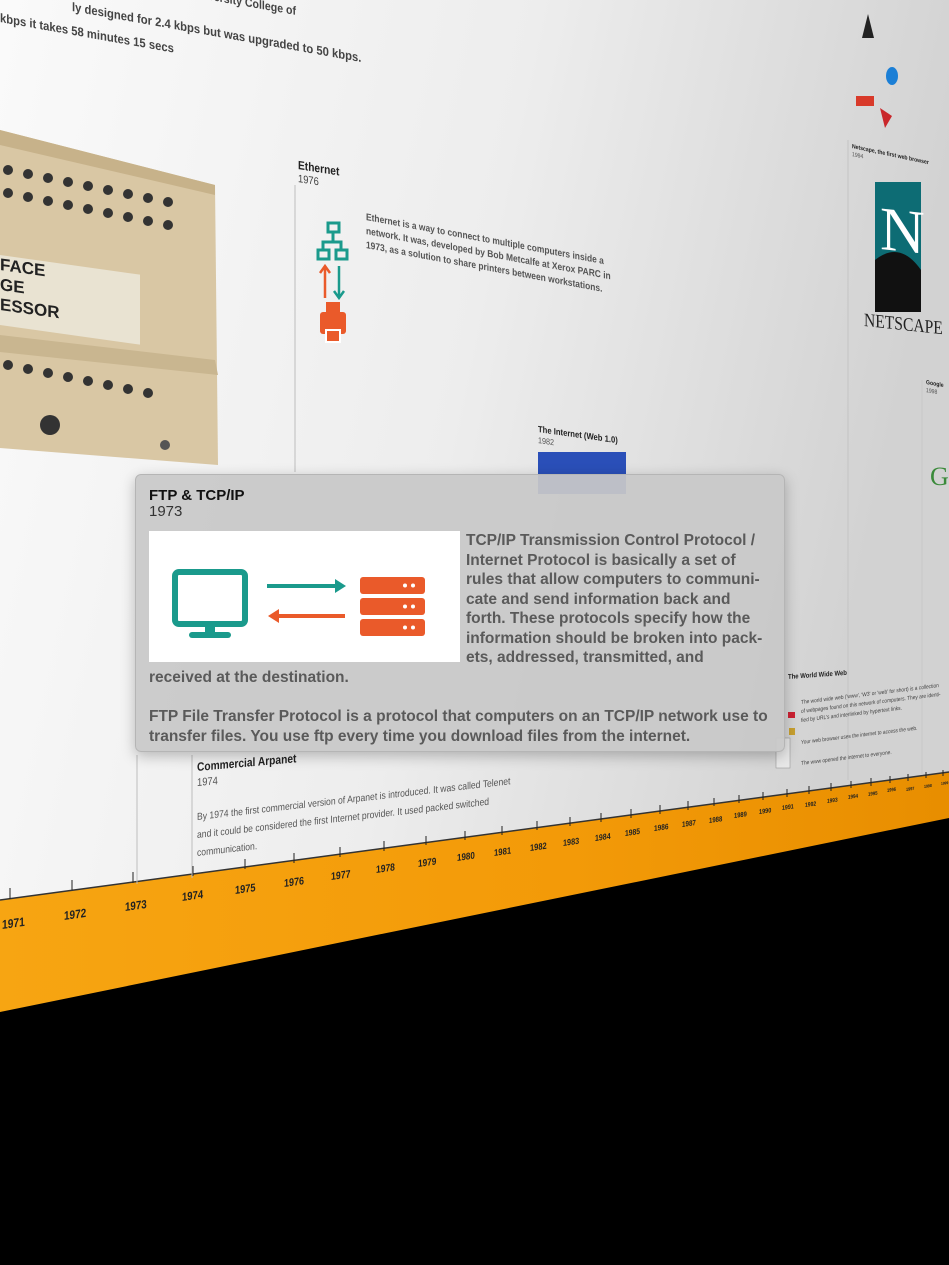  What do you see at coordinates (740, 815) in the screenshot?
I see `timeline-year-1989: 1989` at bounding box center [740, 815].